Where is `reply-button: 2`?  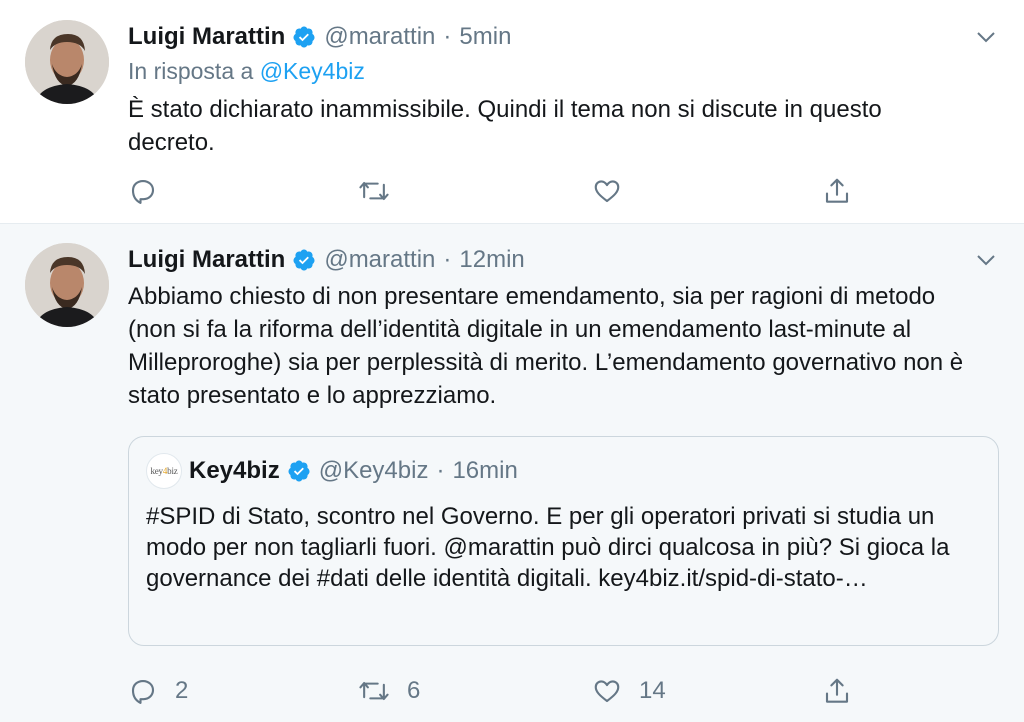 reply-button: 2 is located at coordinates (158, 691).